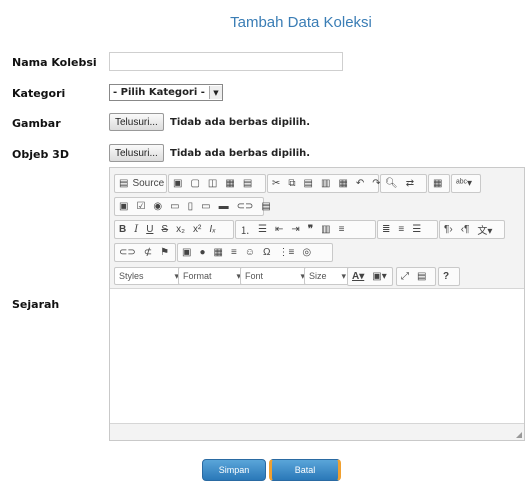 The height and width of the screenshot is (481, 526). Describe the element at coordinates (401, 229) in the screenshot. I see `align-right-icon: ≡` at that location.